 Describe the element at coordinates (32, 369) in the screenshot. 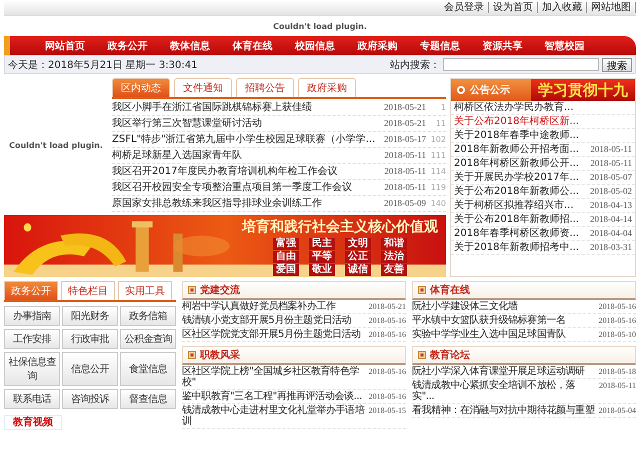

I see `tool-button: 社保信息查询` at that location.